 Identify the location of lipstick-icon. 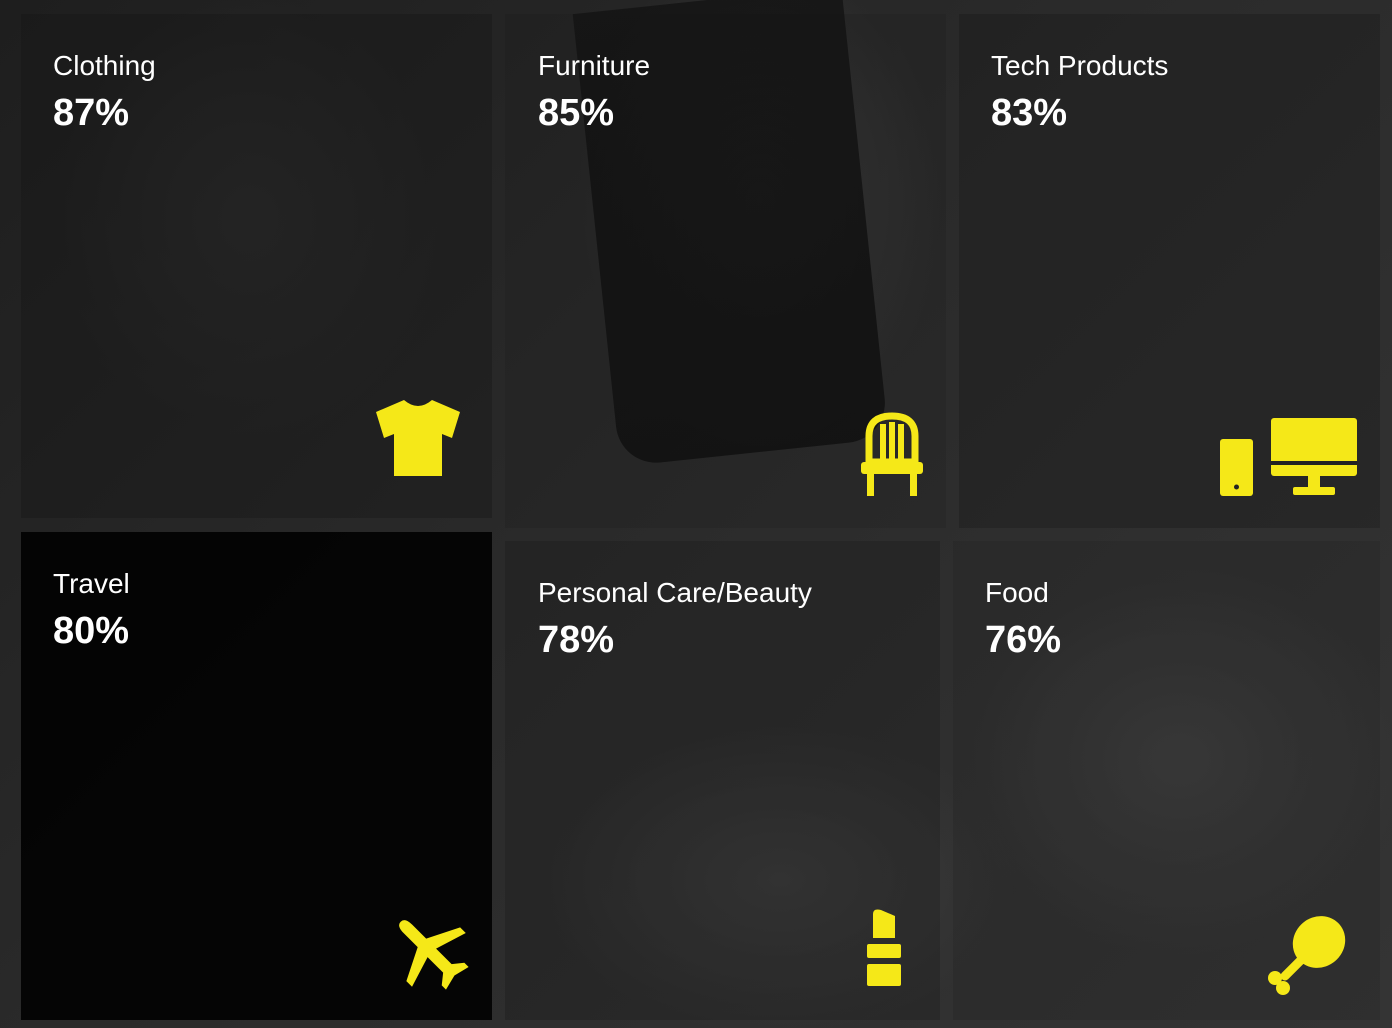
(884, 948).